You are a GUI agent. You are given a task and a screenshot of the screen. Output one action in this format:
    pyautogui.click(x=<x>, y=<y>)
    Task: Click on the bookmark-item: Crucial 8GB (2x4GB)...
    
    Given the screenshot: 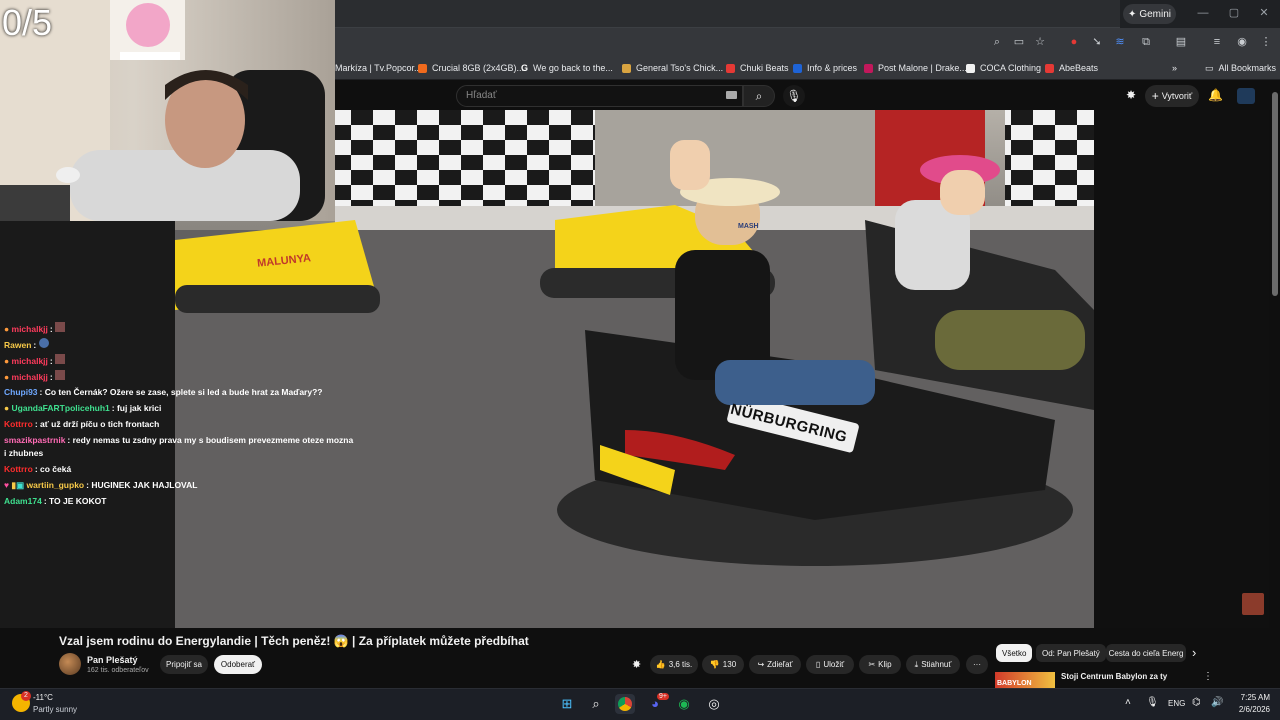 What is the action you would take?
    pyautogui.click(x=471, y=68)
    